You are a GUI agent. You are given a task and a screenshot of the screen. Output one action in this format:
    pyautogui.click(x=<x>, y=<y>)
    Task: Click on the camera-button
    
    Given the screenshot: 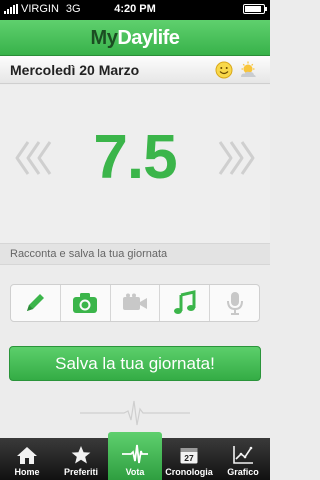 What is the action you would take?
    pyautogui.click(x=86, y=303)
    